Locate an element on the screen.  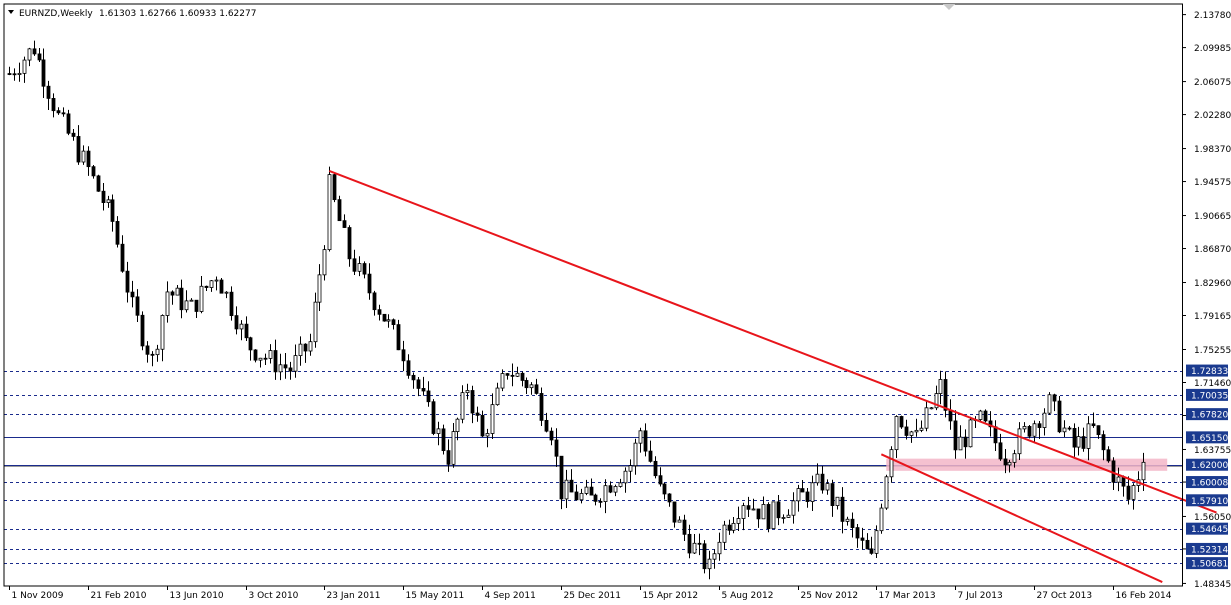
x-tick-label: 25 Nov 2012 is located at coordinates (830, 596).